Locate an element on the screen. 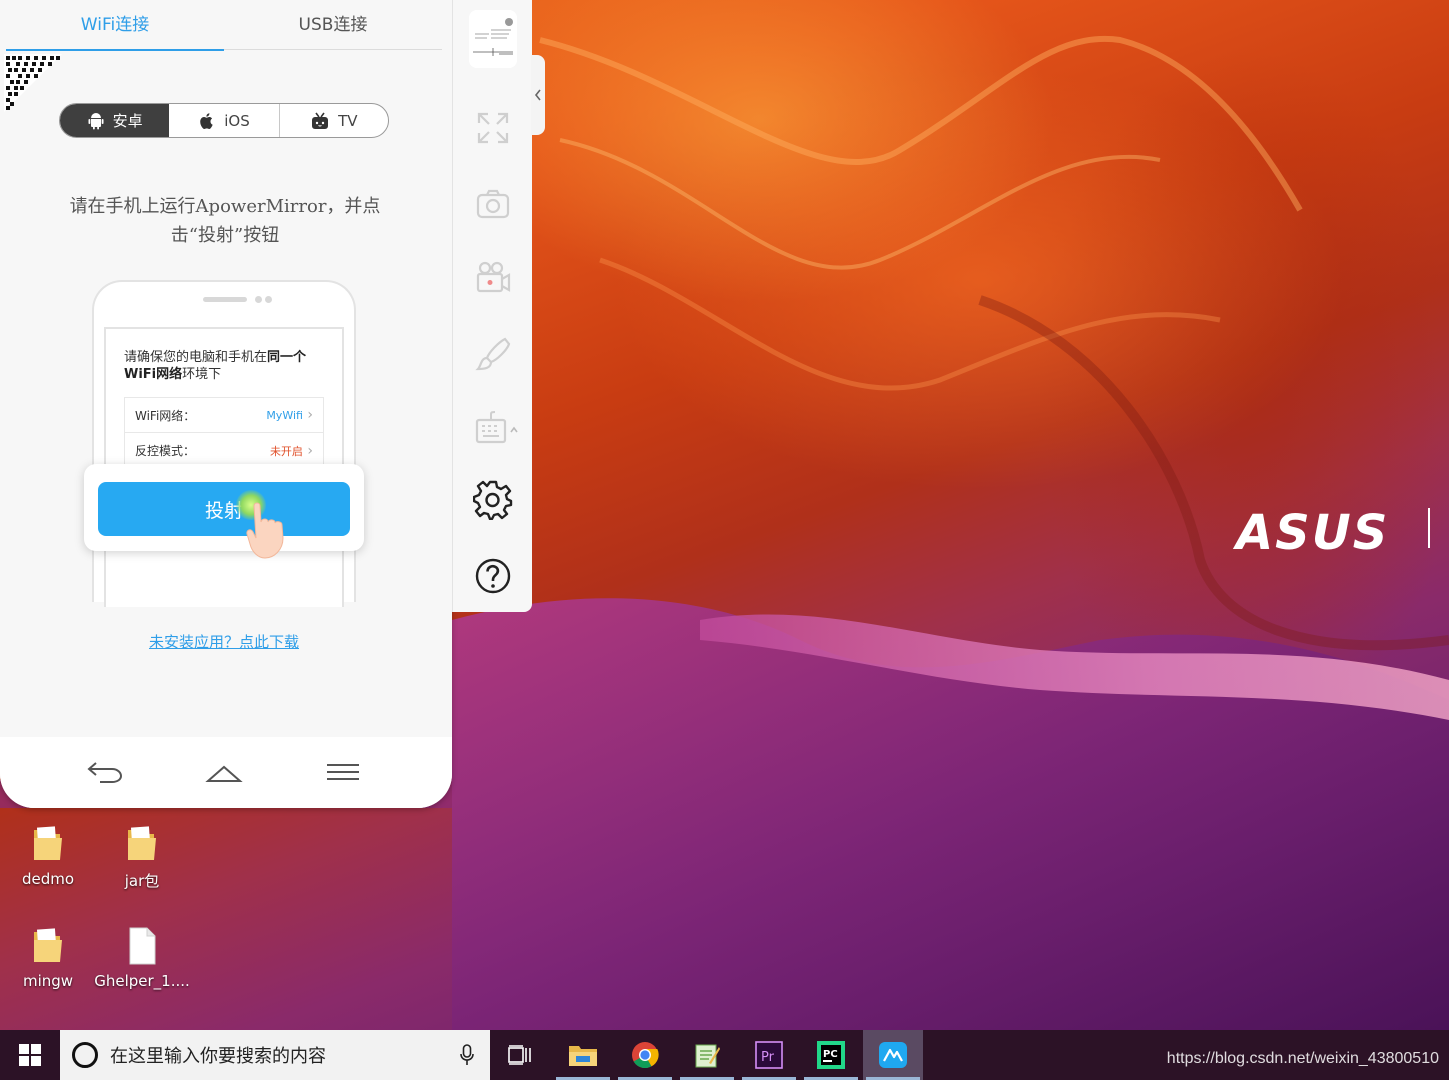  taskbar-app-chrome is located at coordinates (645, 1055).